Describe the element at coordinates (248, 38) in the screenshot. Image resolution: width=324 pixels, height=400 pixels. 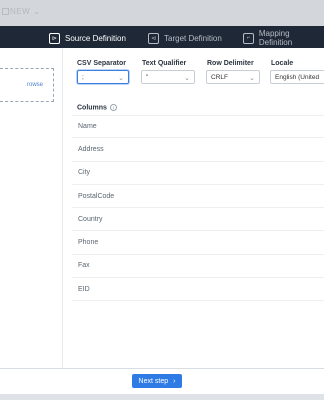
I see `mapping-icon: ⌐` at that location.